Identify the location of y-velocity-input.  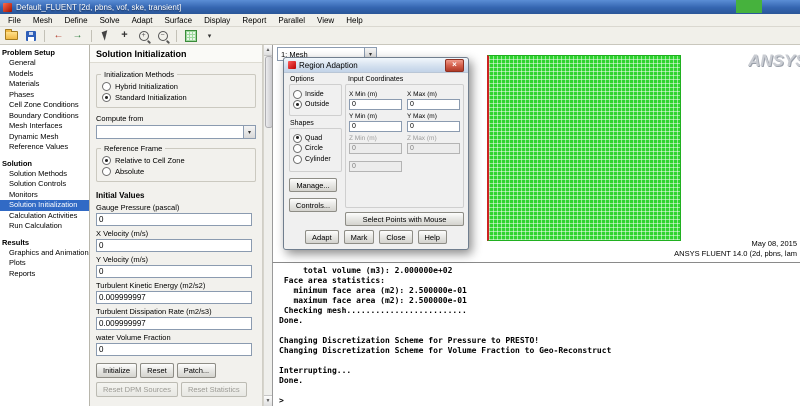
(174, 271).